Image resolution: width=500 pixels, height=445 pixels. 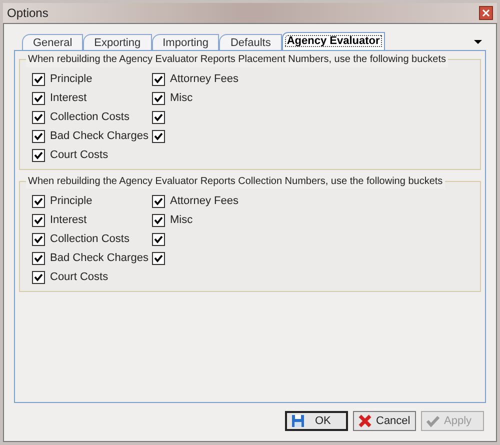 I want to click on tab: Importing, so click(x=186, y=42).